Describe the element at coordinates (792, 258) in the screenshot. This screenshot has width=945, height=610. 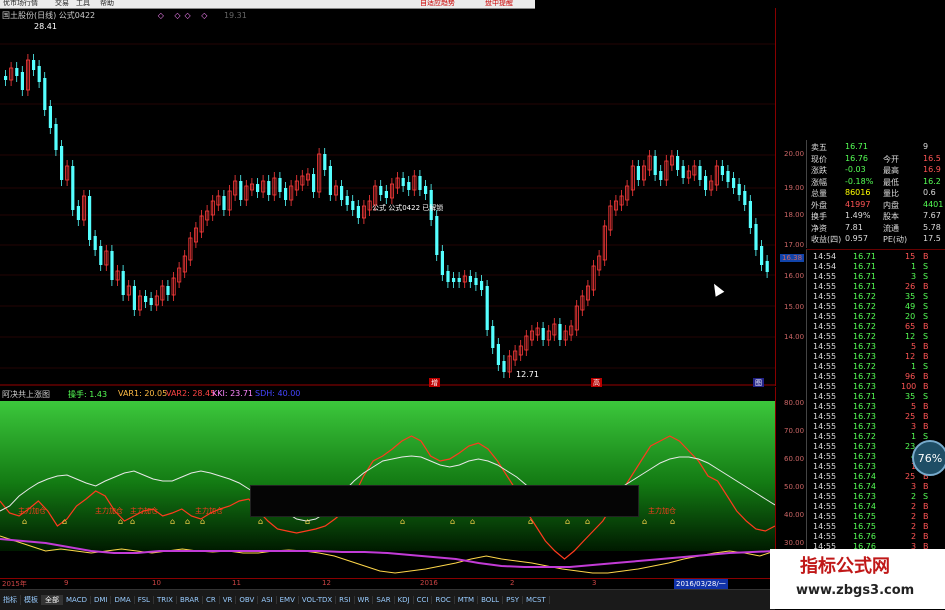
I see `current-price-tag: 16.38` at that location.